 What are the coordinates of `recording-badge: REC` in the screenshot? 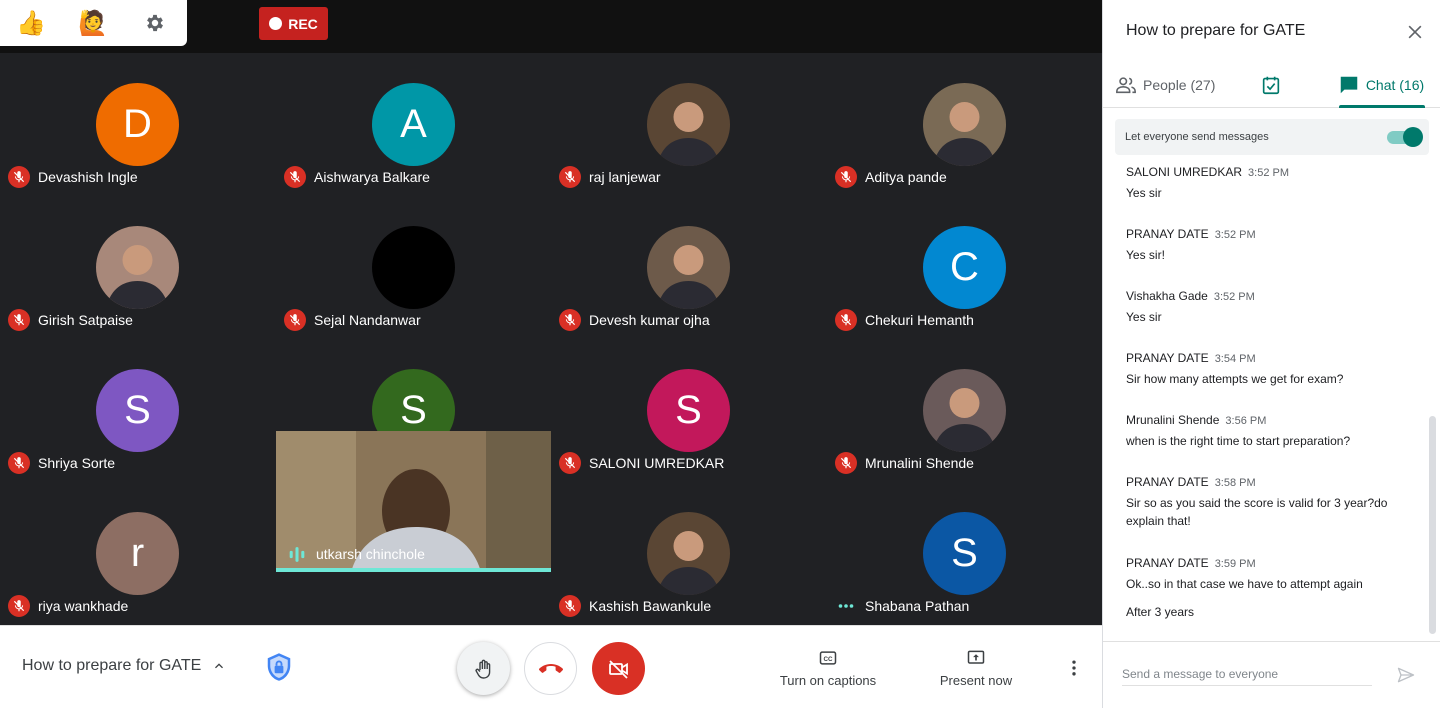 It's located at (293, 23).